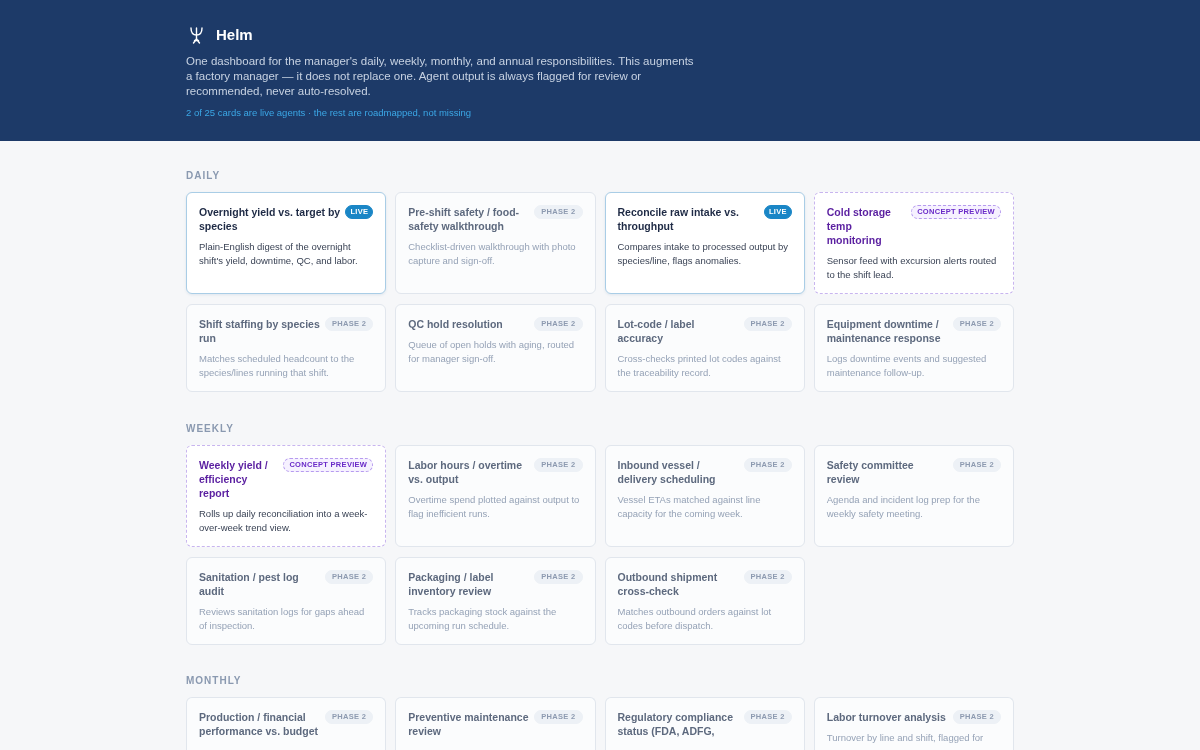 The width and height of the screenshot is (1200, 750). I want to click on card-description: Logs downtime events and suggested maintenance follow-up., so click(907, 366).